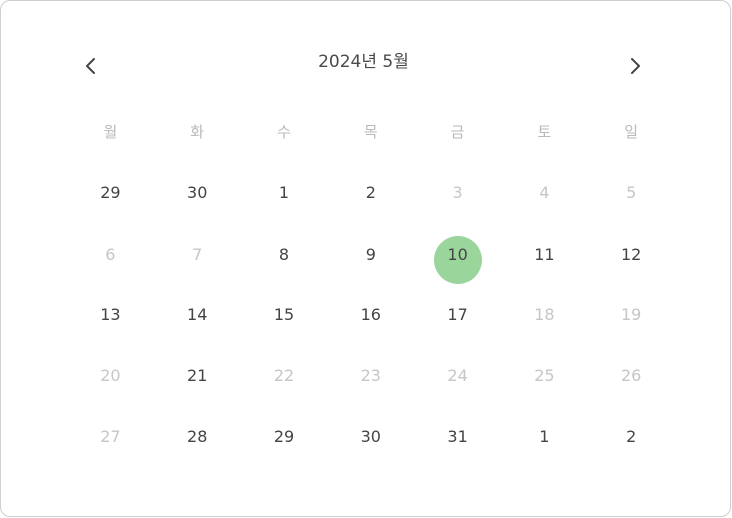 This screenshot has width=732, height=518. I want to click on calendar-day: 13, so click(110, 315).